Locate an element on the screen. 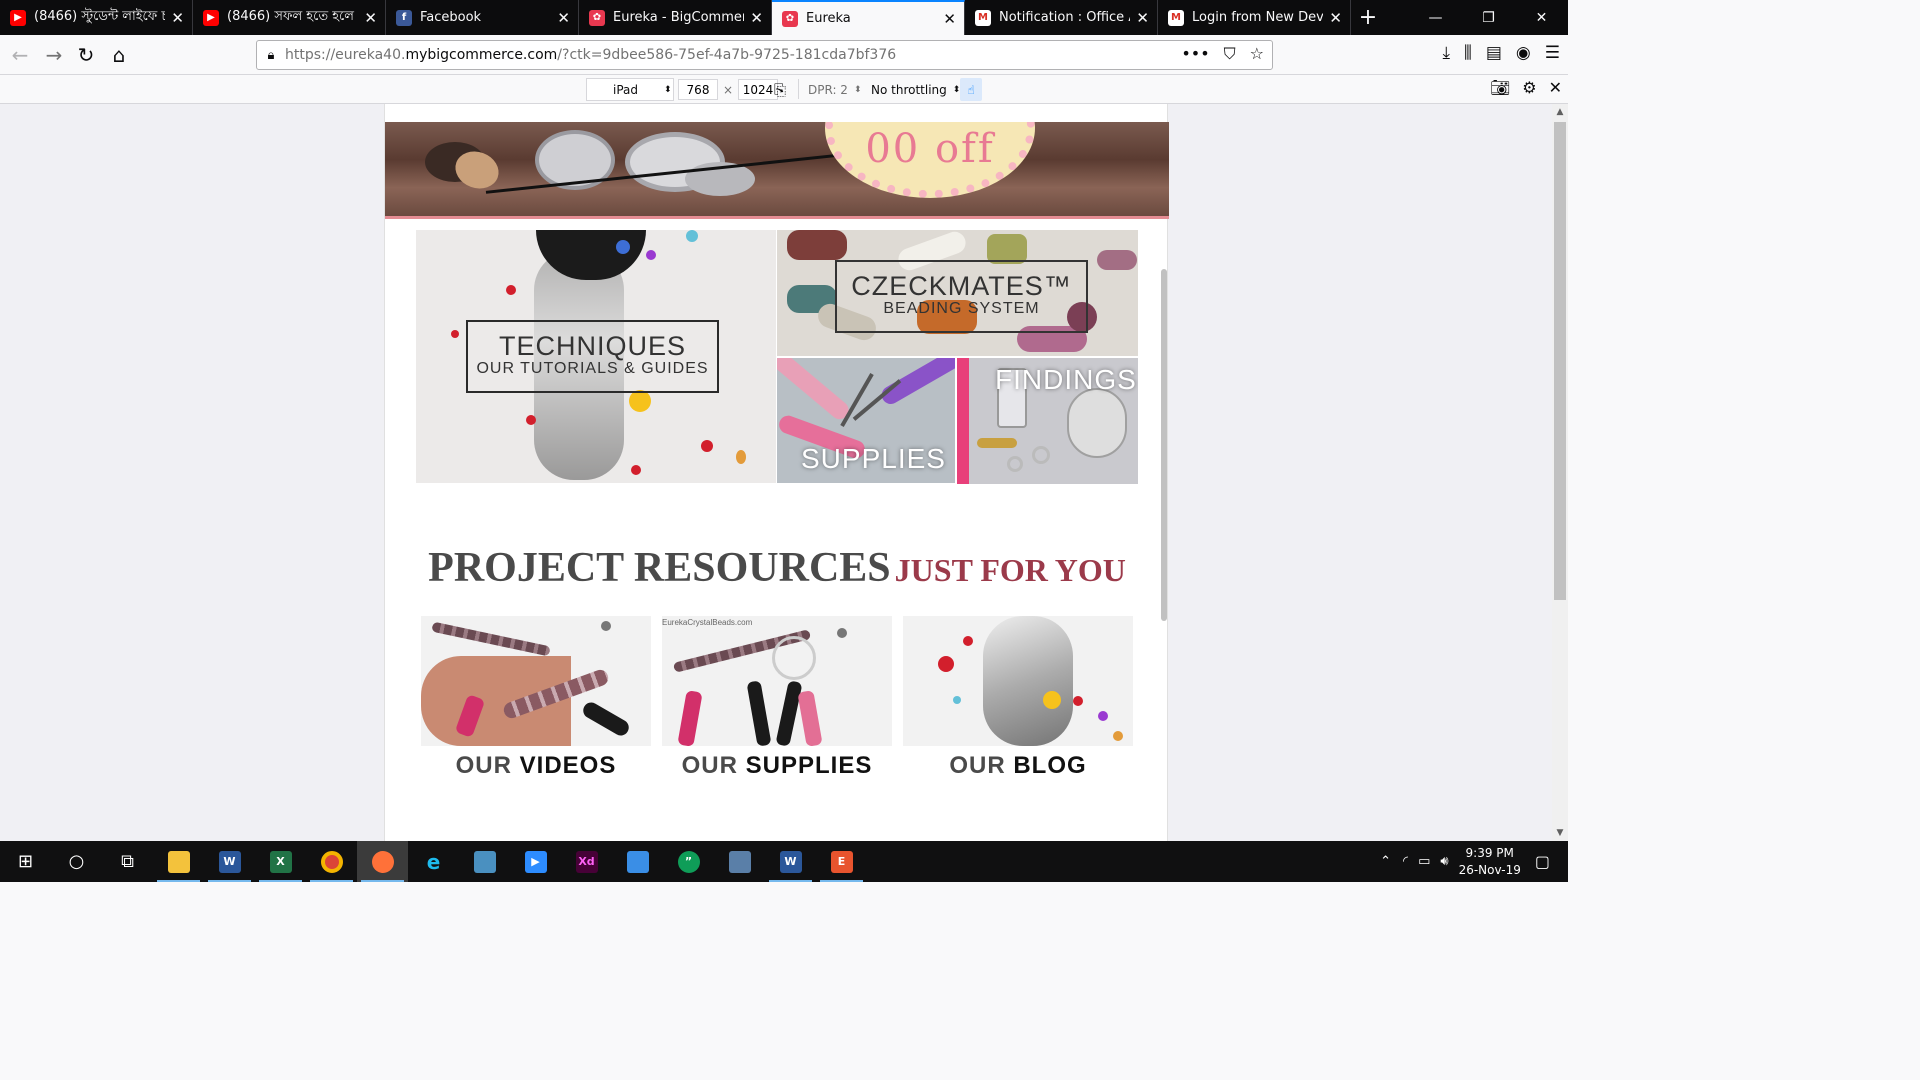 Image resolution: width=1920 pixels, height=1080 pixels. findings-tile-label: FINDINGS is located at coordinates (1066, 379).